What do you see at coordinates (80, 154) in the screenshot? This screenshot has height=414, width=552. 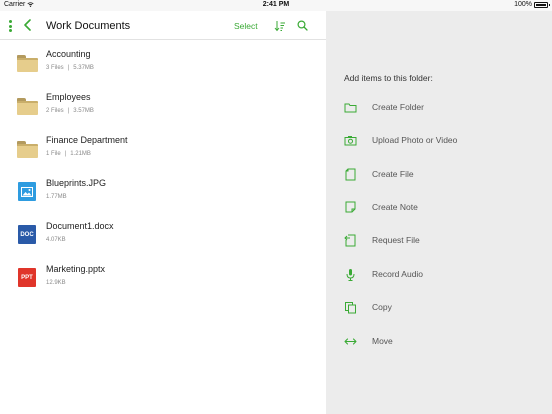 I see `file-size: 1.21MB` at bounding box center [80, 154].